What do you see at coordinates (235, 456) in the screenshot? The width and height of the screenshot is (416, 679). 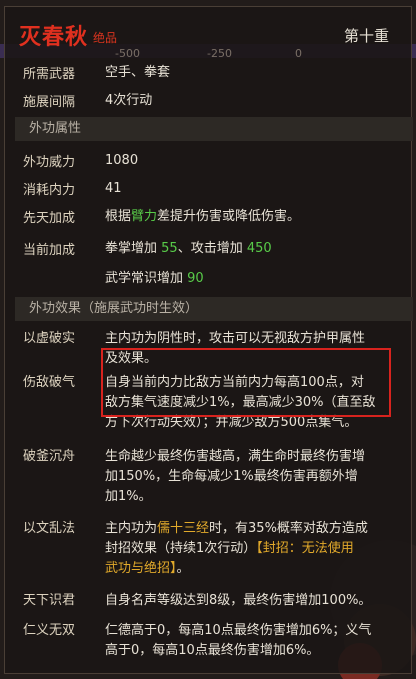 I see `effect-line: 生命越少最终伤害越高，满生命时最终伤害增` at bounding box center [235, 456].